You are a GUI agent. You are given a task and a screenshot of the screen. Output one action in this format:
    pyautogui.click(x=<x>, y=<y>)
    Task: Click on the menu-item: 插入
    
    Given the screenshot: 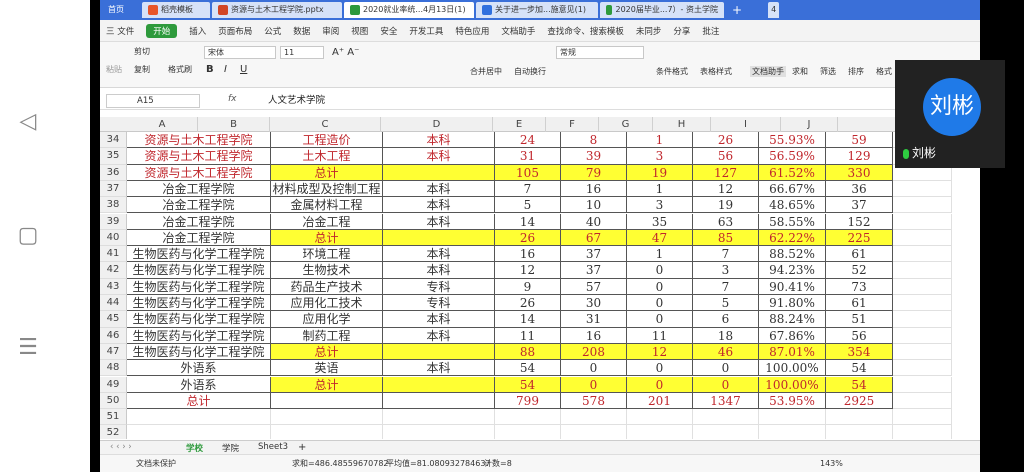 What is the action you would take?
    pyautogui.click(x=197, y=31)
    